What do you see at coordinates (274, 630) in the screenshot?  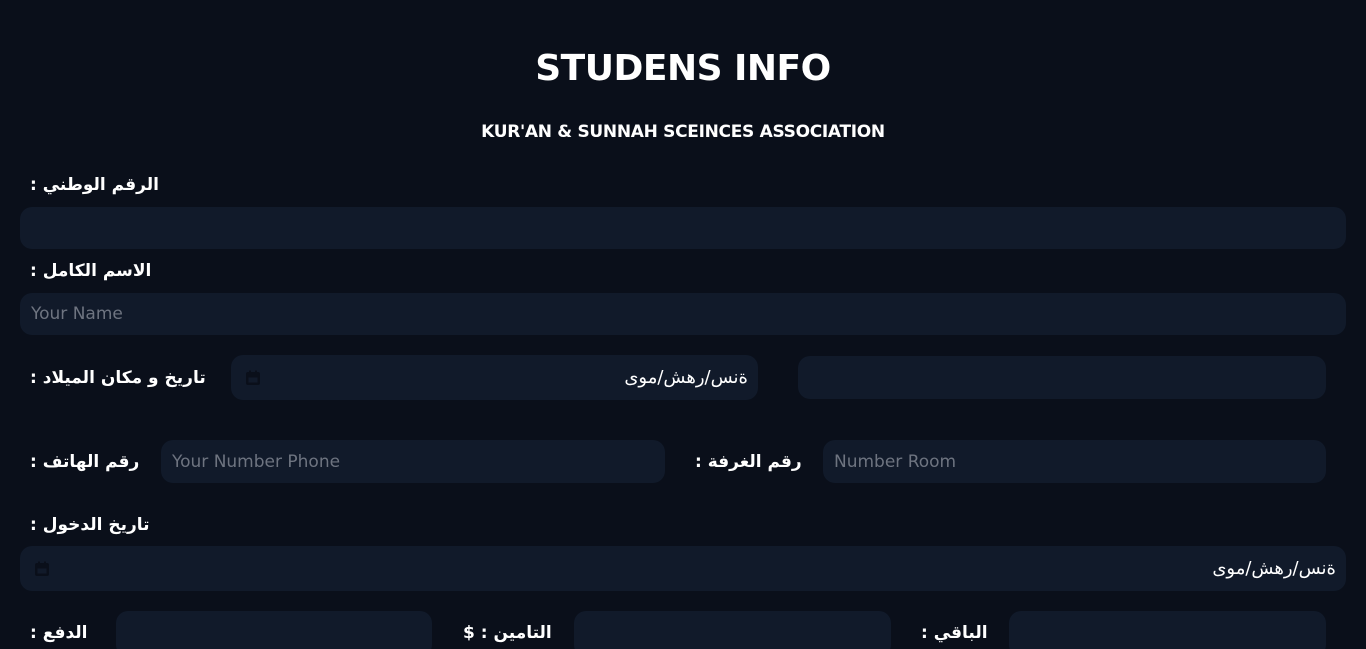 I see `payment-input` at bounding box center [274, 630].